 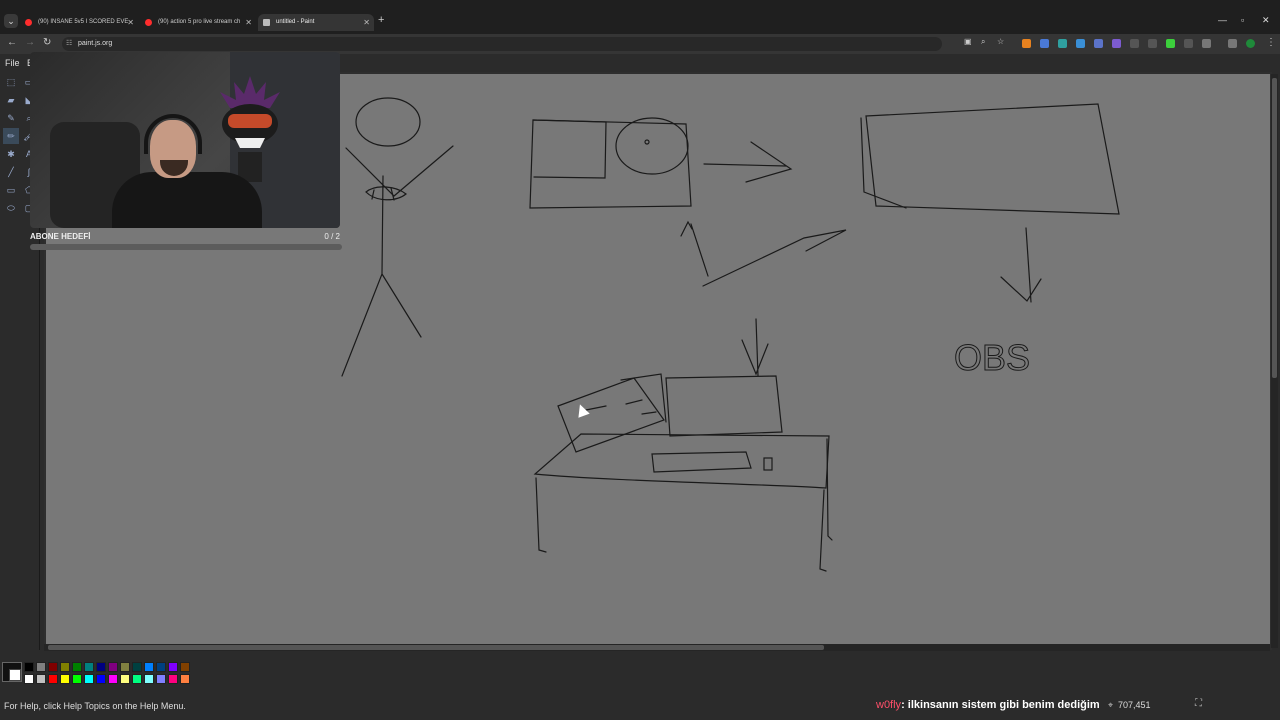 What do you see at coordinates (381, 20) in the screenshot?
I see `plus-icon: +` at bounding box center [381, 20].